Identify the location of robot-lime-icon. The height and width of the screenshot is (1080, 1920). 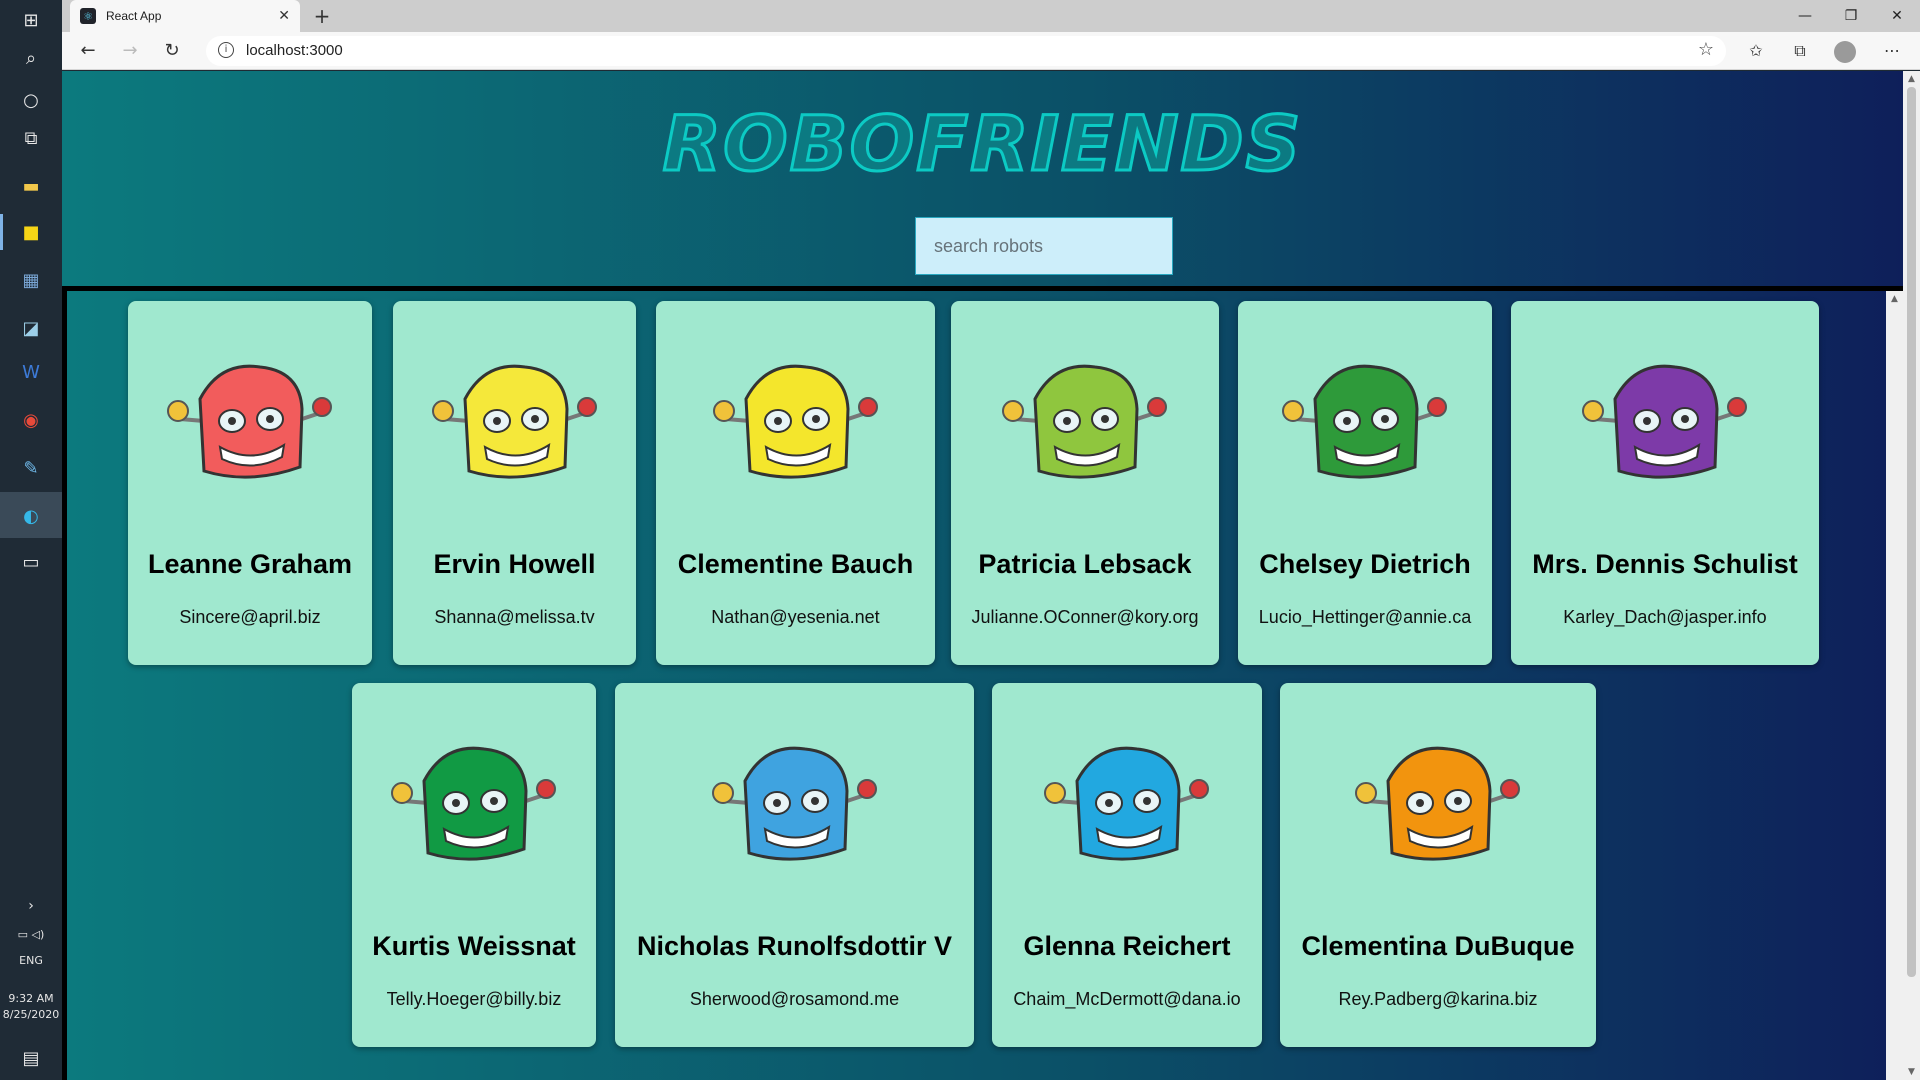
(1084, 421).